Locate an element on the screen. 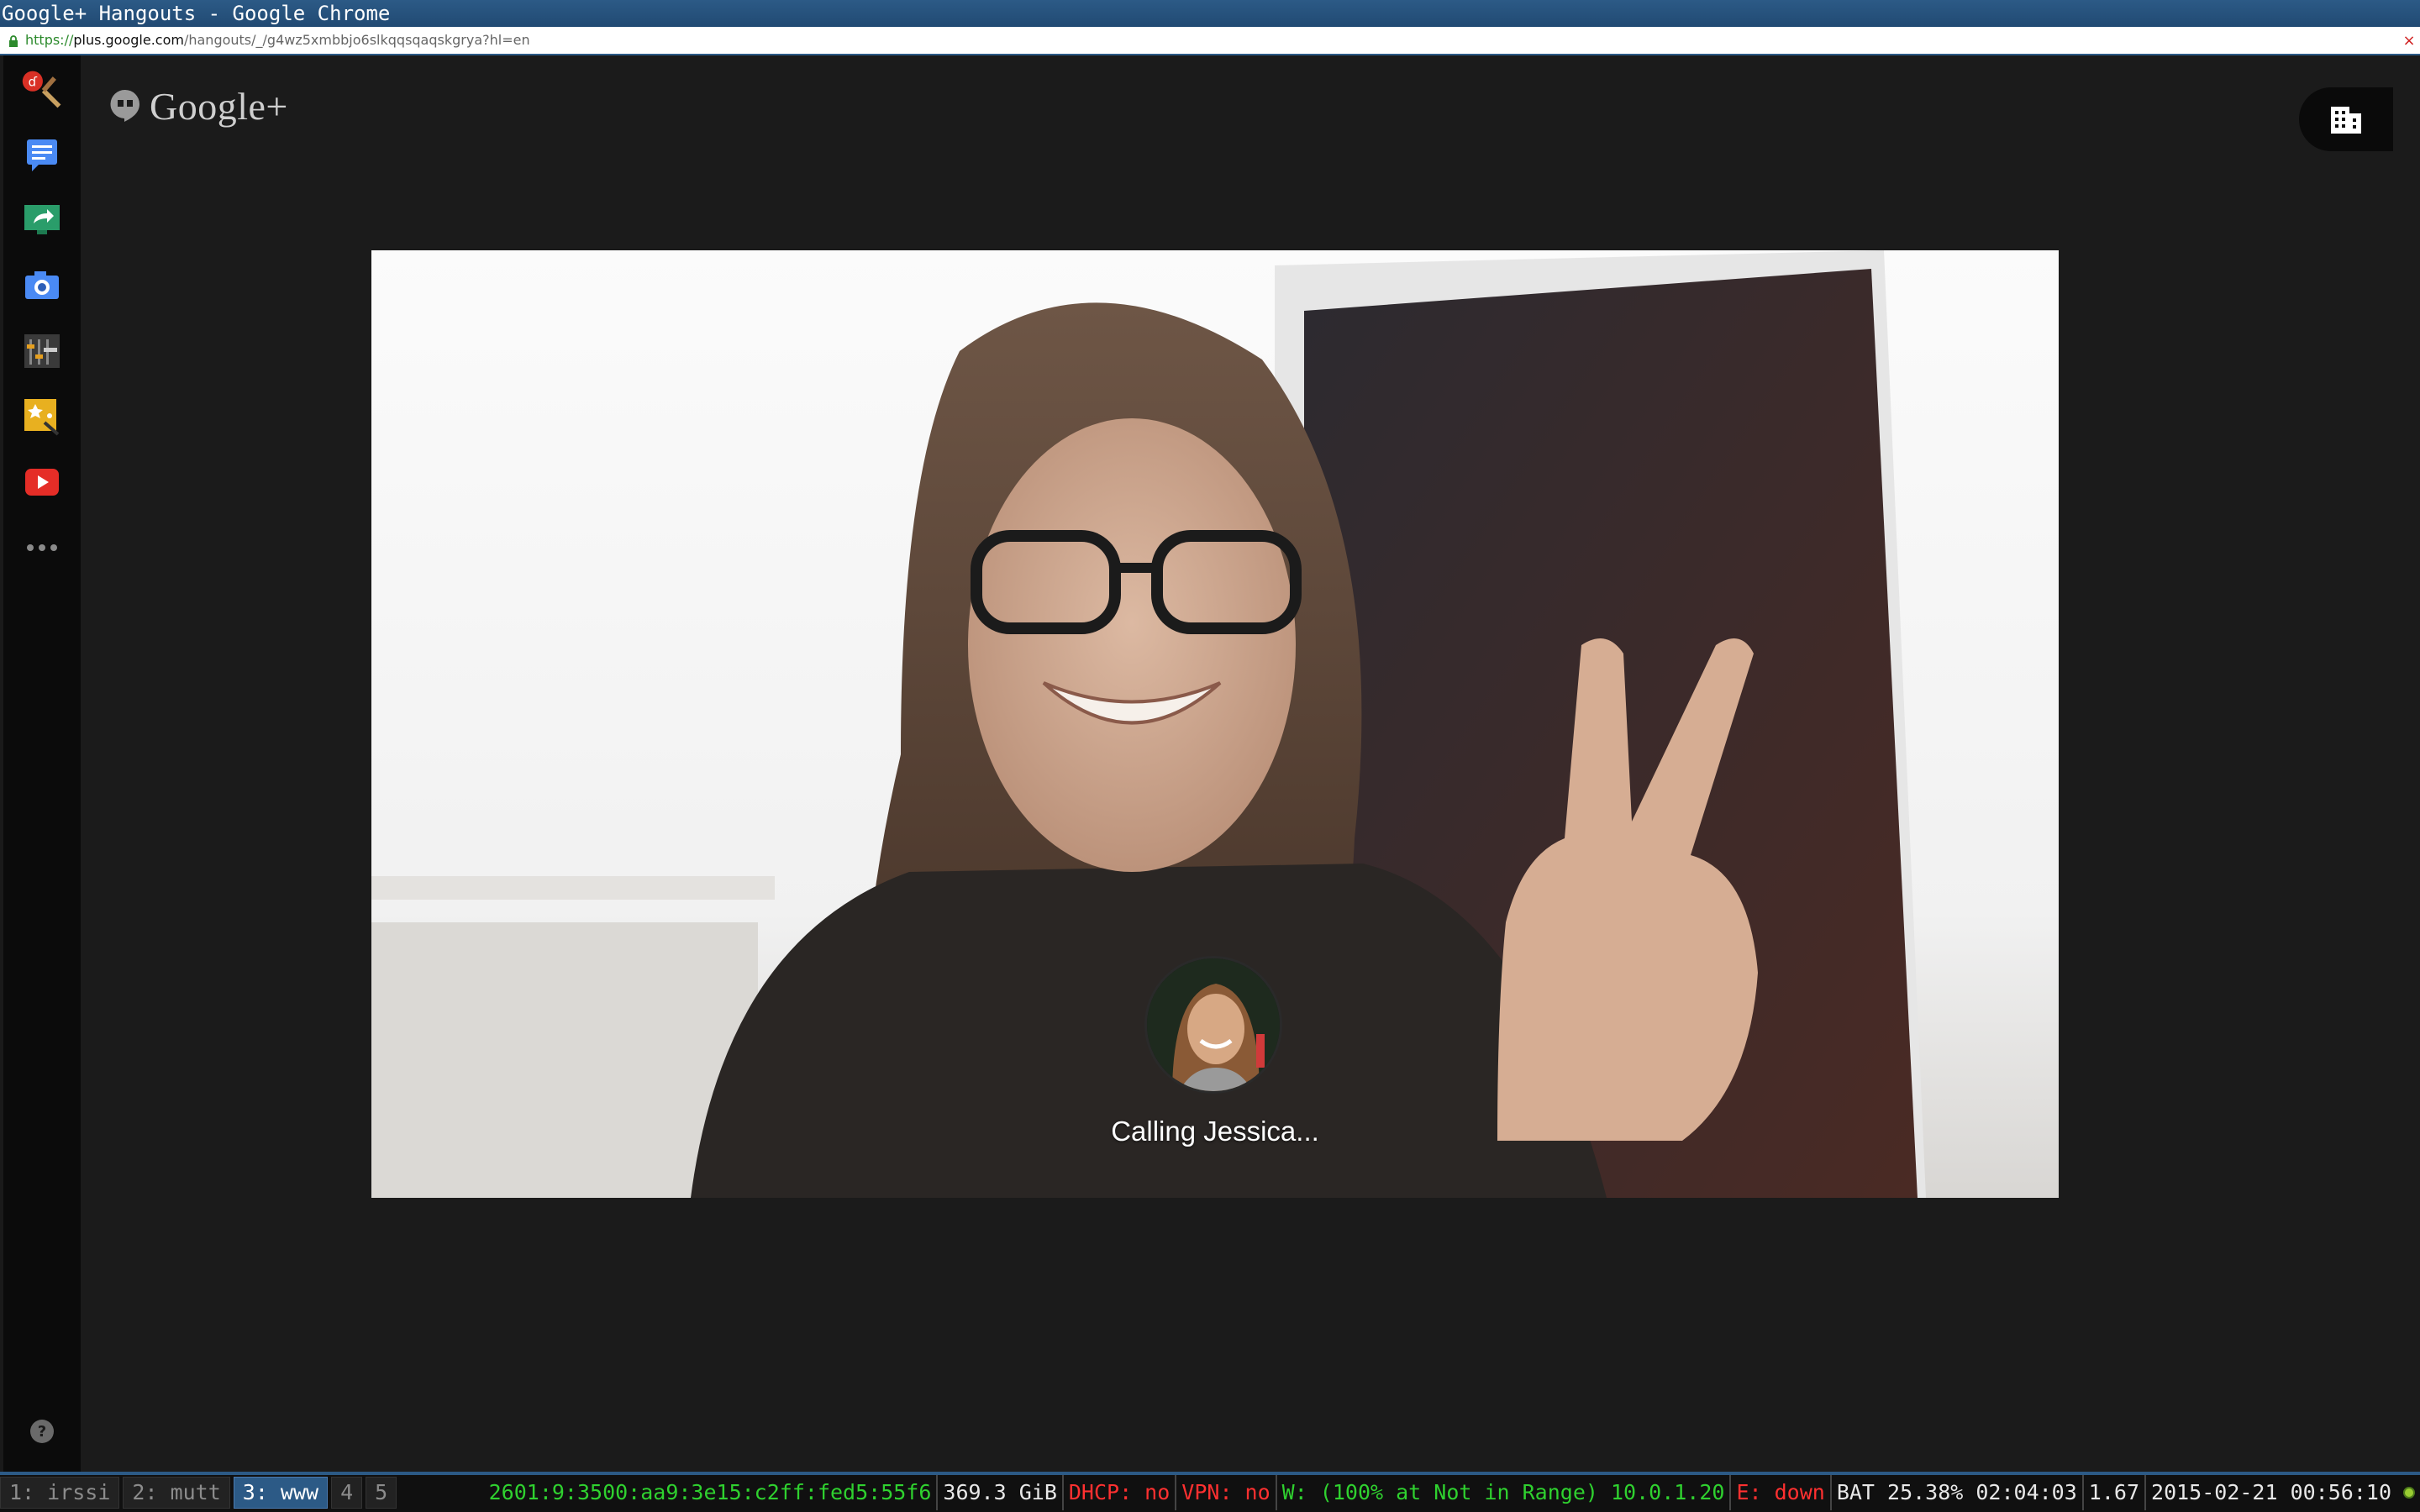 The height and width of the screenshot is (1512, 2420). svg-text: ɗ is located at coordinates (34, 81).